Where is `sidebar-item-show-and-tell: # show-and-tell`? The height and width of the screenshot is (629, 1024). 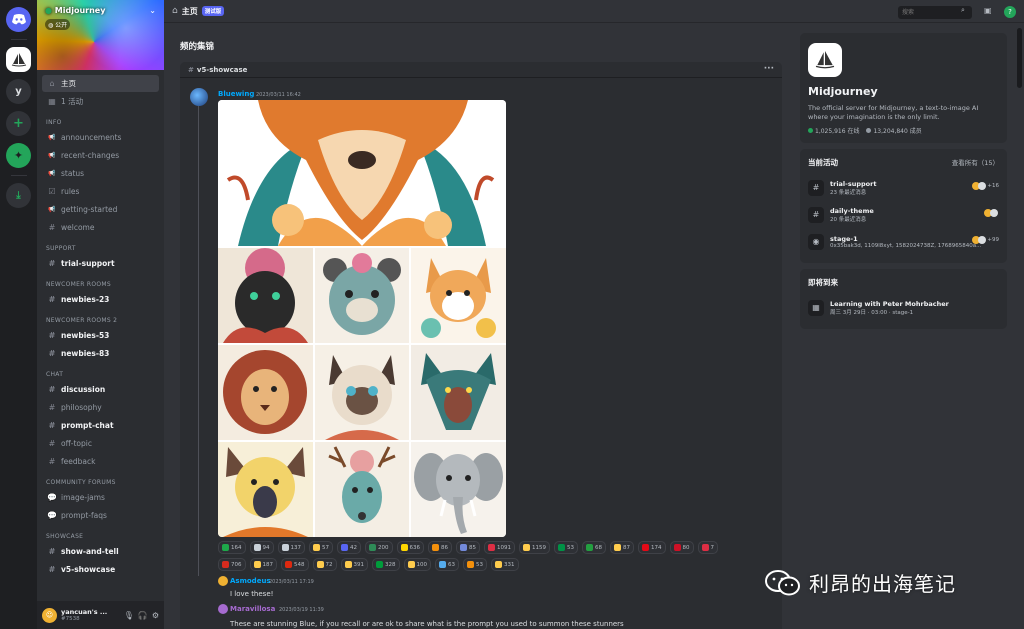
sidebar-item-show-and-tell: # show-and-tell is located at coordinates (100, 551).